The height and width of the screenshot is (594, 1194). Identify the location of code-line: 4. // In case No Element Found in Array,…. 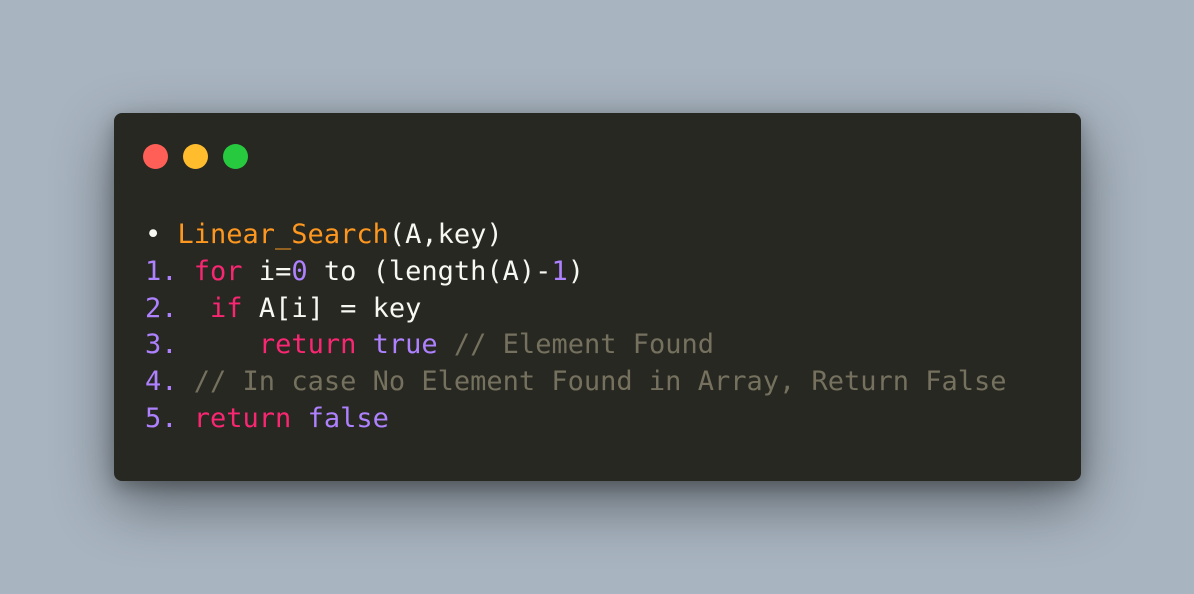
(576, 382).